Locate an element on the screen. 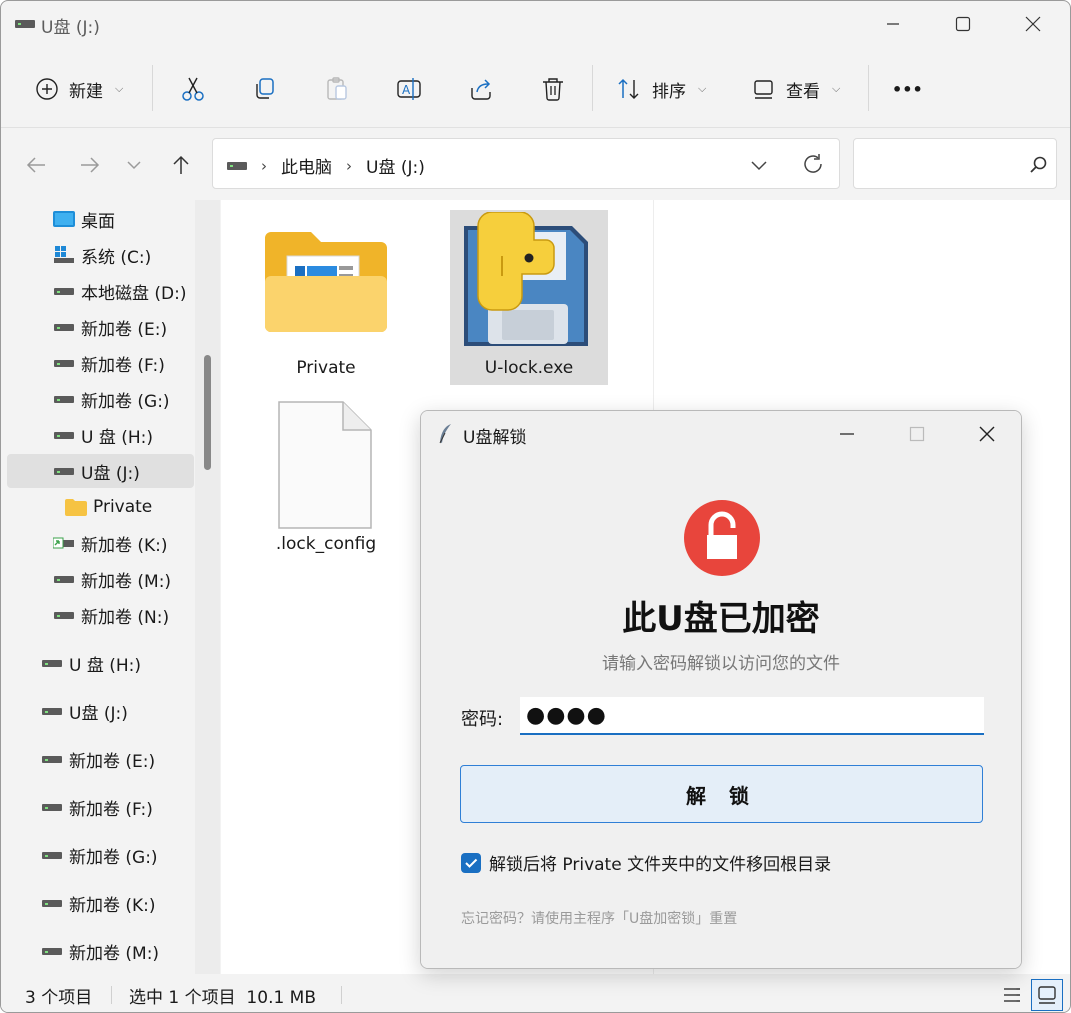  sort-icon is located at coordinates (628, 88).